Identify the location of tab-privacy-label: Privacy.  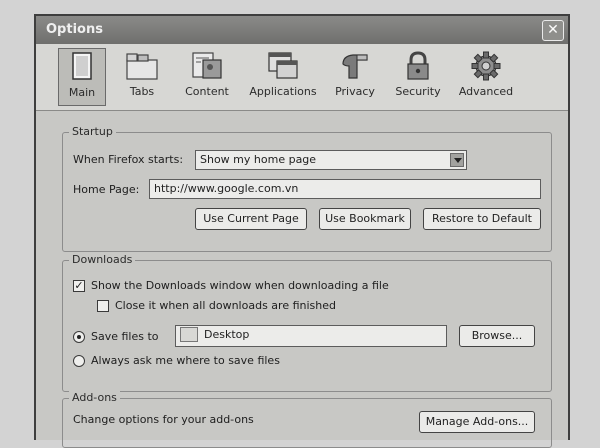
(355, 91).